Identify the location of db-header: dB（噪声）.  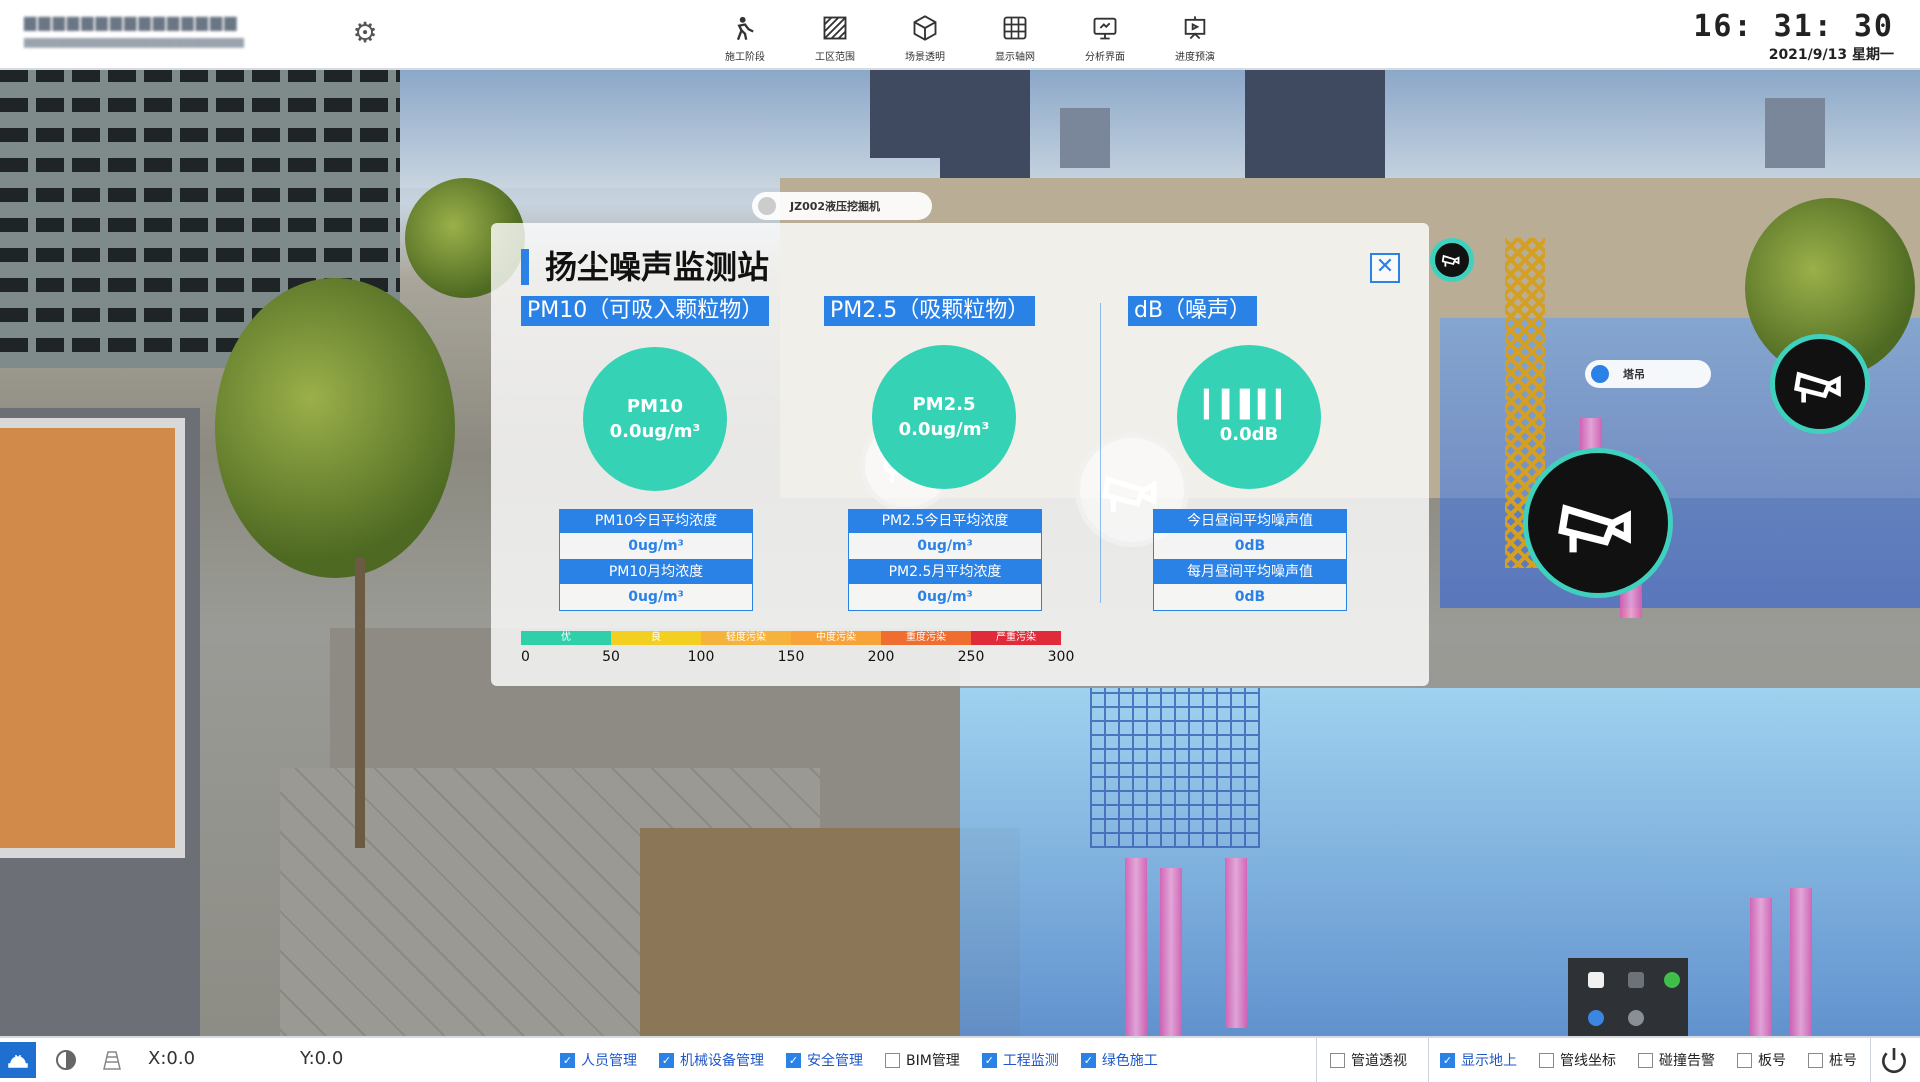
(1193, 311).